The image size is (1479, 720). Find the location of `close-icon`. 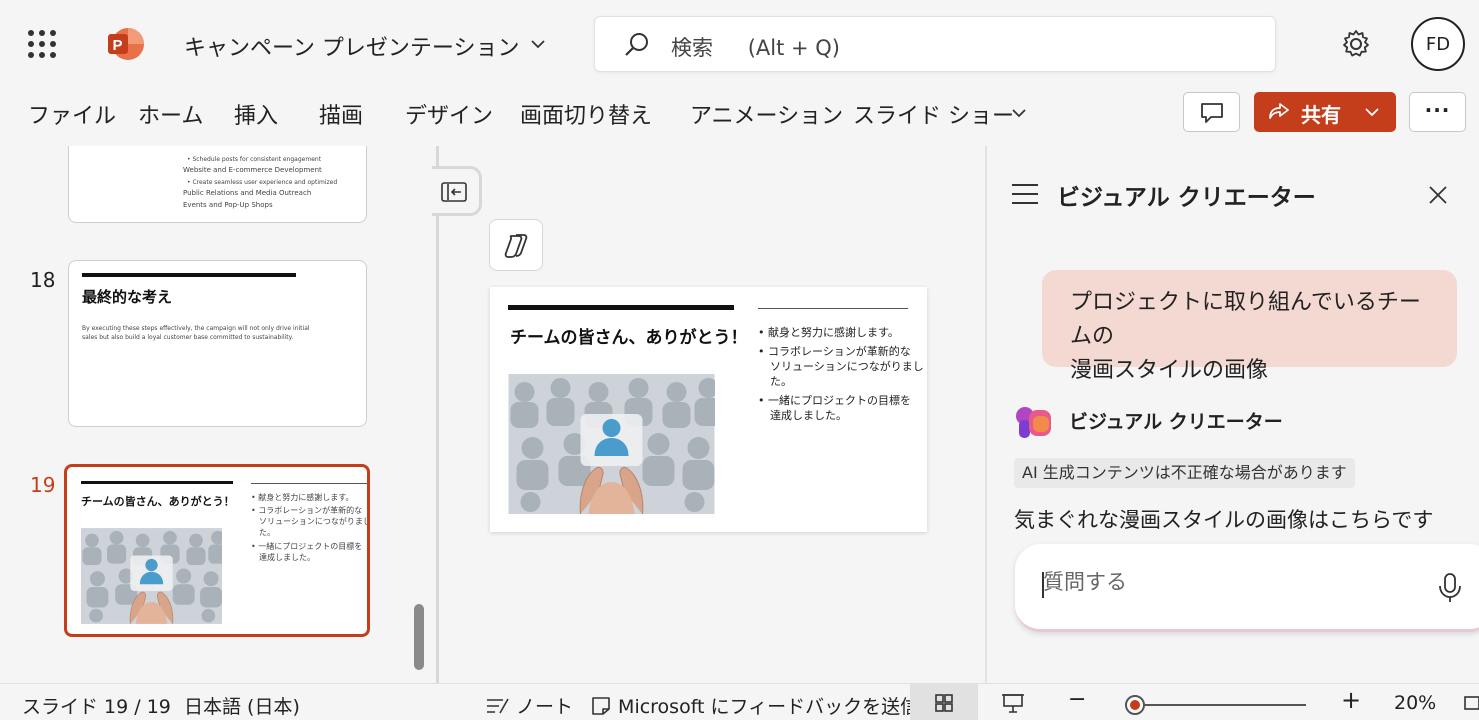

close-icon is located at coordinates (1438, 195).